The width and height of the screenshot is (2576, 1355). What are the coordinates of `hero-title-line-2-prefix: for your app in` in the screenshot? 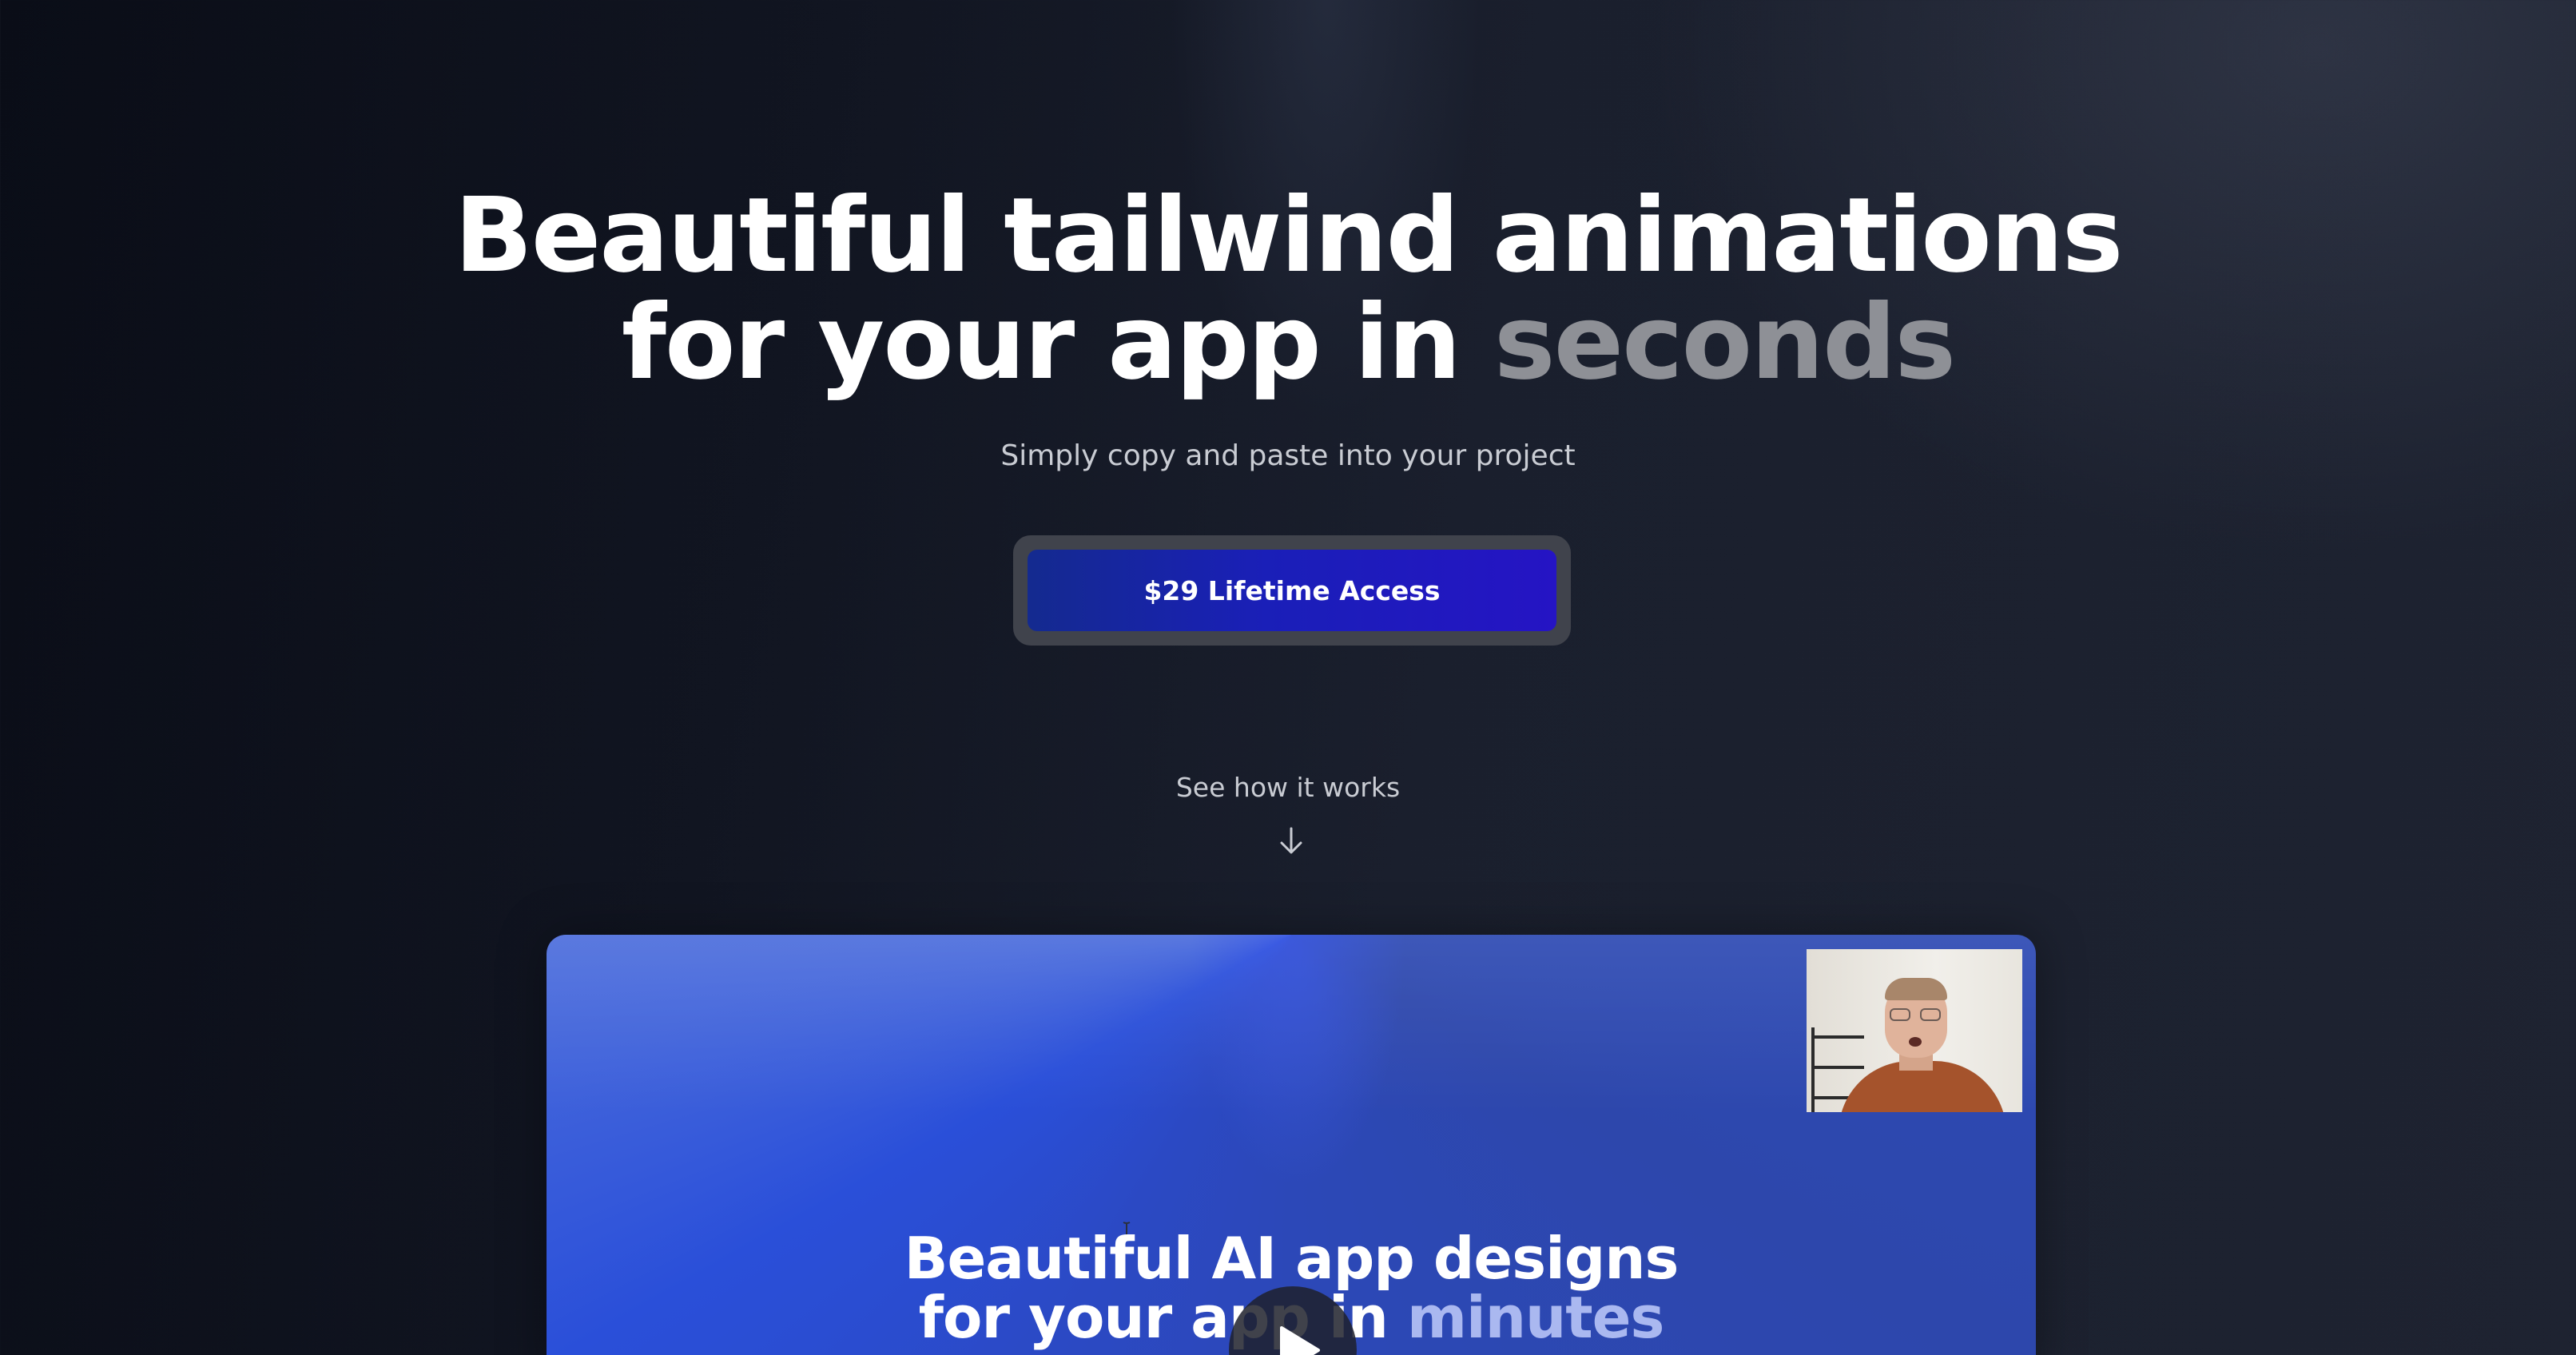 It's located at (1057, 343).